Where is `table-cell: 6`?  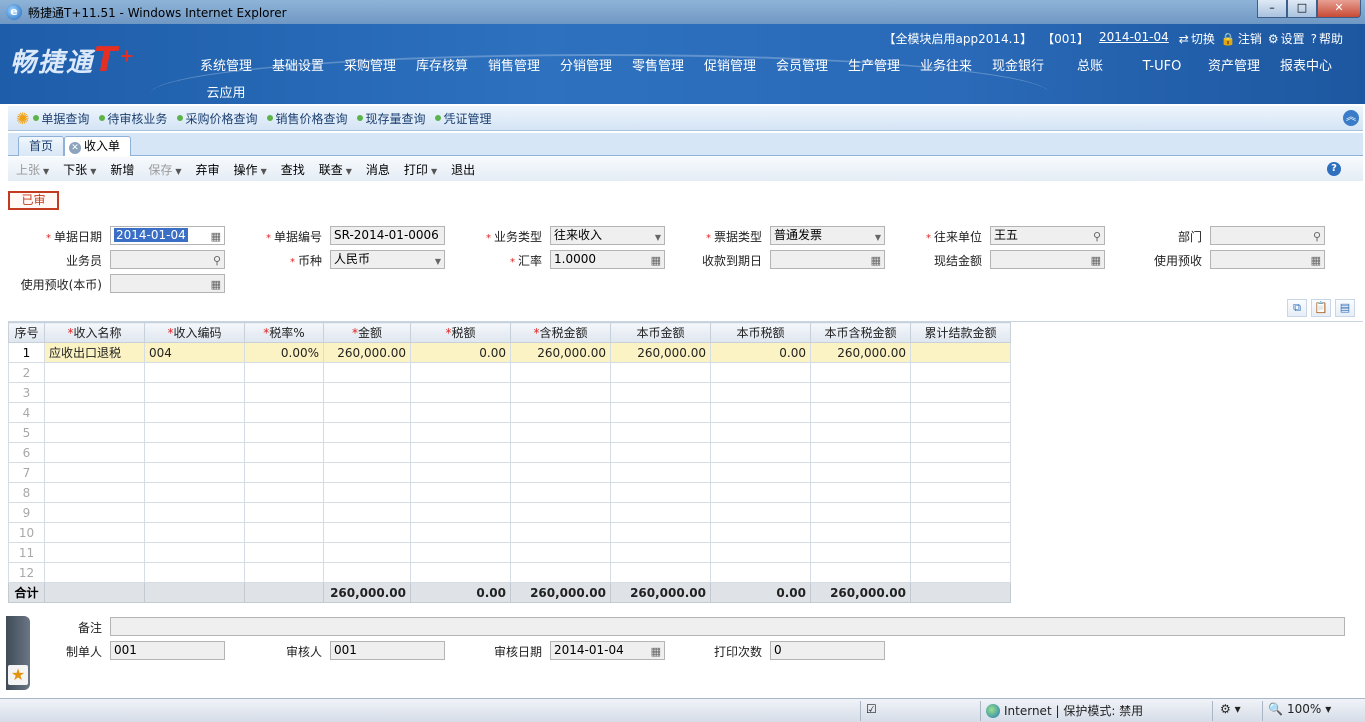 table-cell: 6 is located at coordinates (26, 452).